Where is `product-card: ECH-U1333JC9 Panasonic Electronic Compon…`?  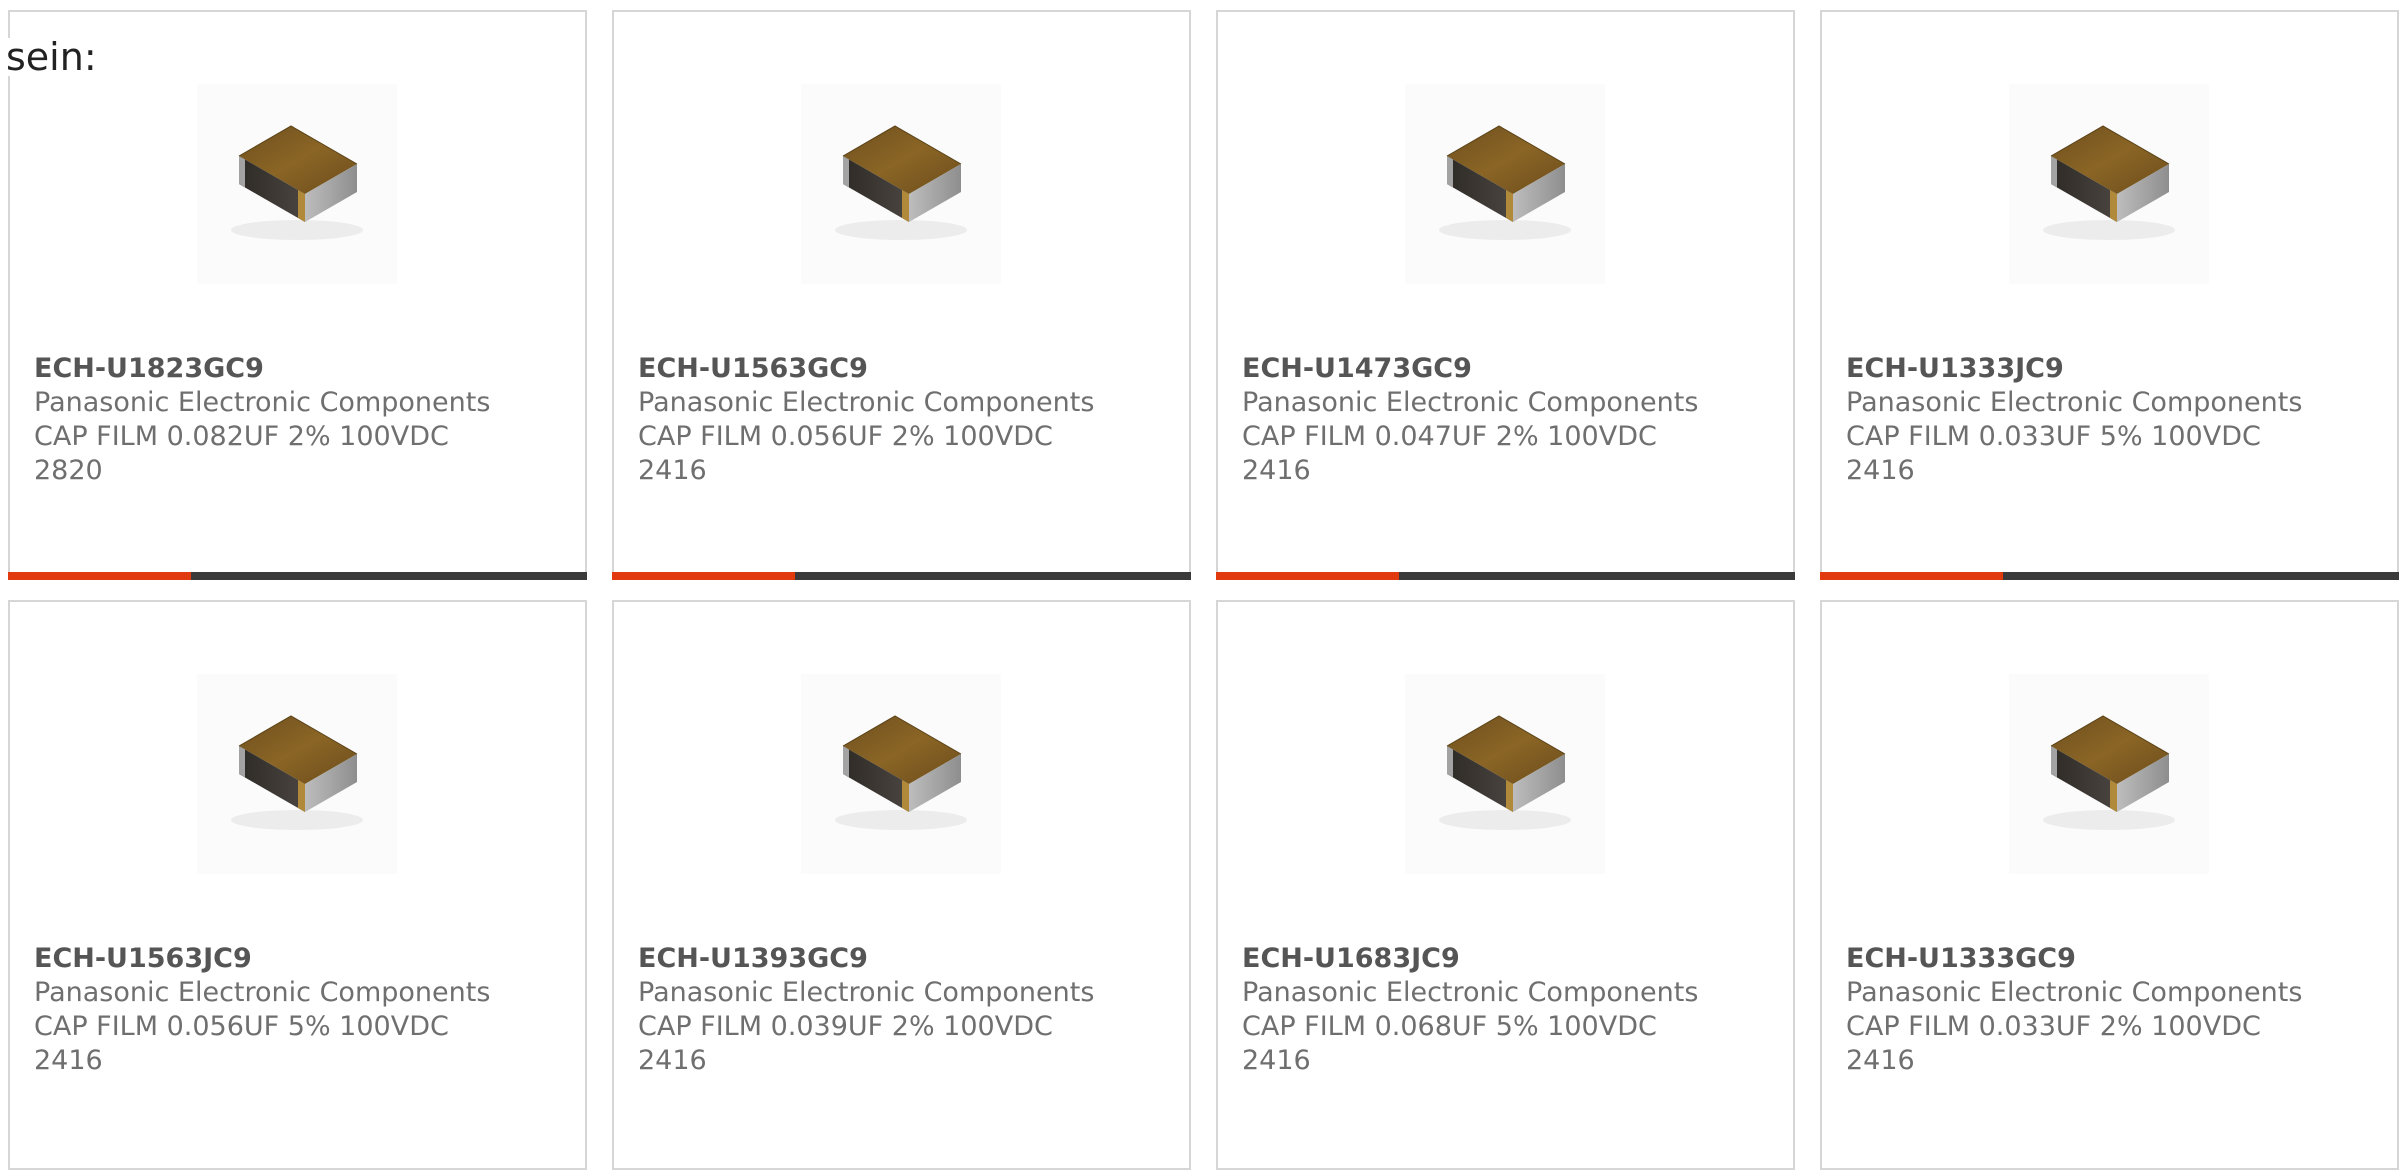
product-card: ECH-U1333JC9 Panasonic Electronic Compon… is located at coordinates (2109, 295).